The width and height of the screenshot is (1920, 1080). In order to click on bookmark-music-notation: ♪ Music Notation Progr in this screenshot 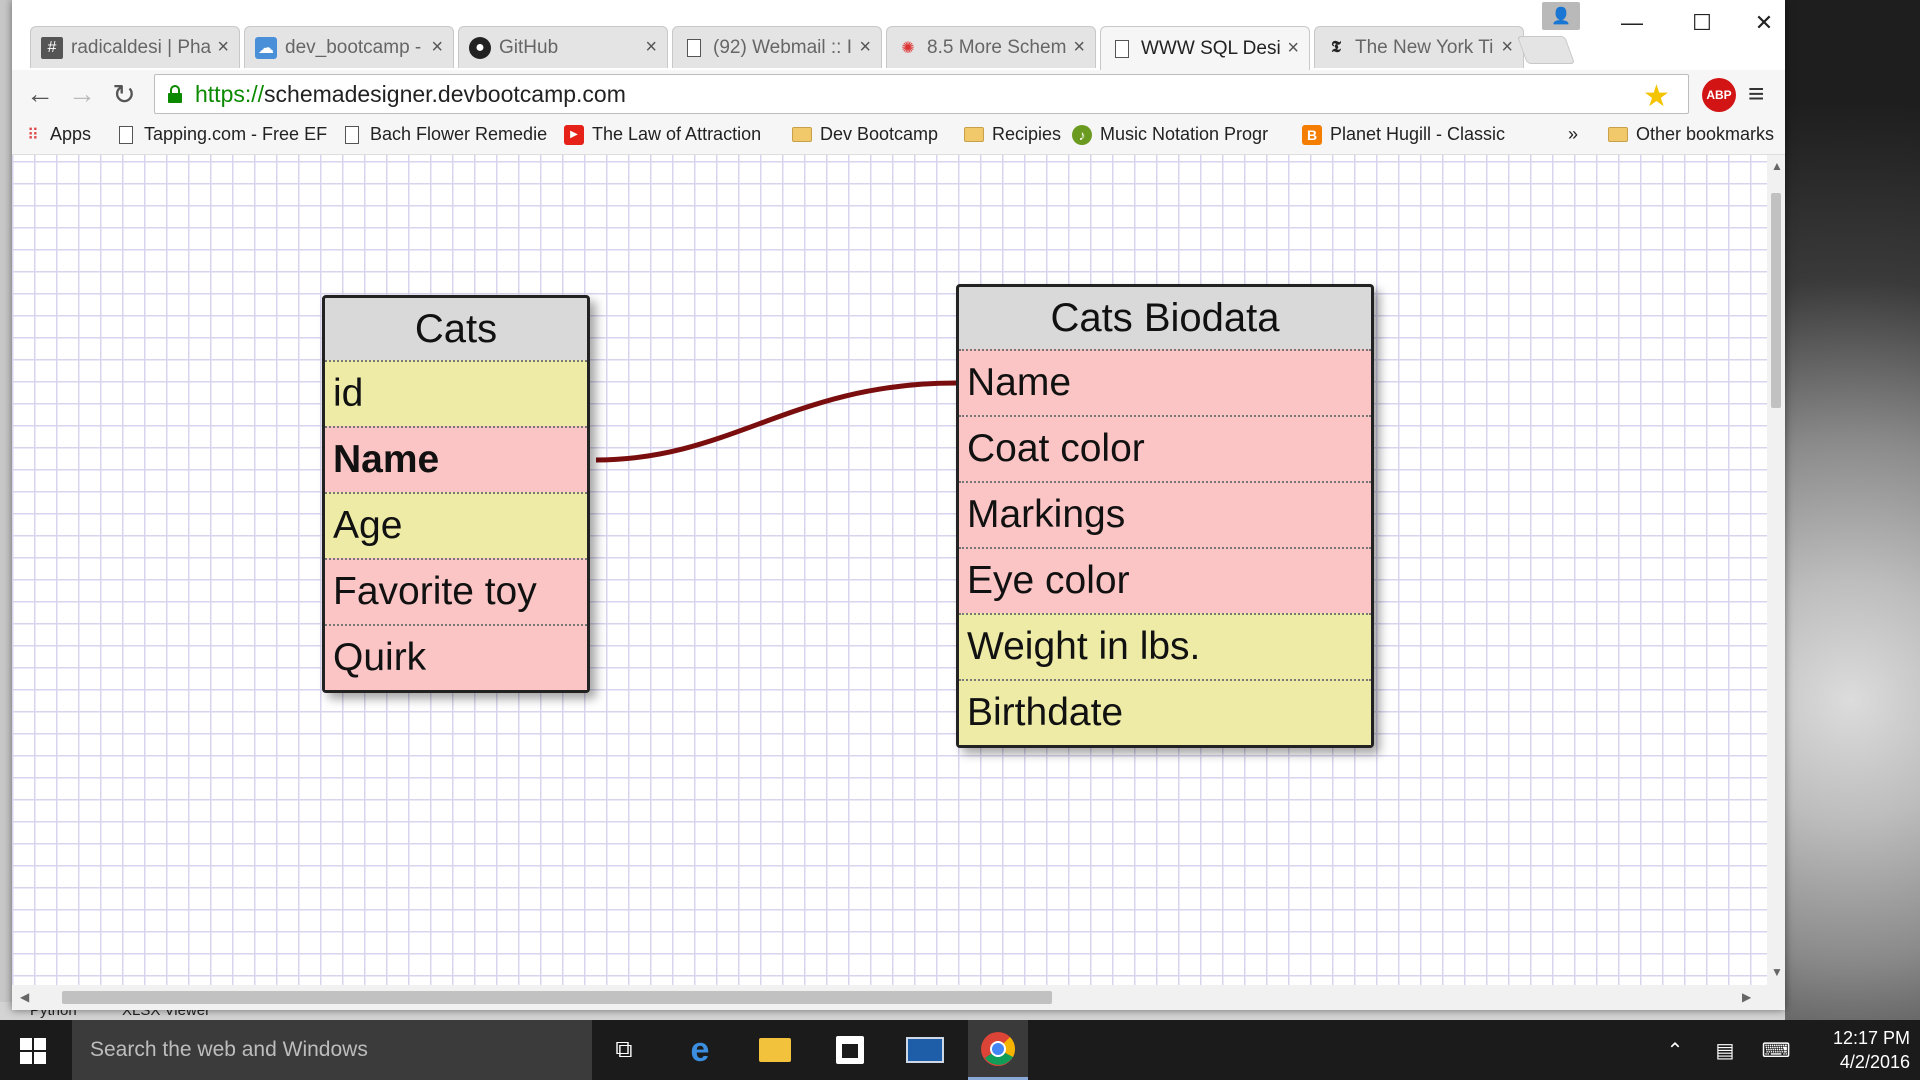, I will do `click(1170, 134)`.